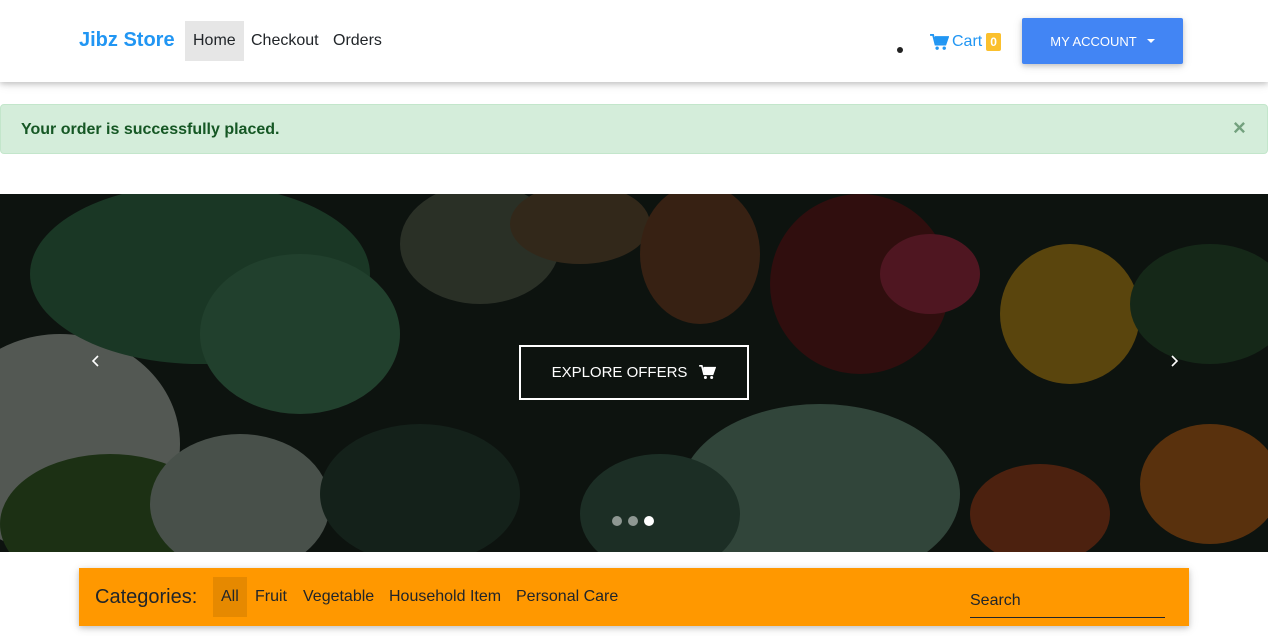  I want to click on success-alert: Your order is successfully placed. ×, so click(634, 129).